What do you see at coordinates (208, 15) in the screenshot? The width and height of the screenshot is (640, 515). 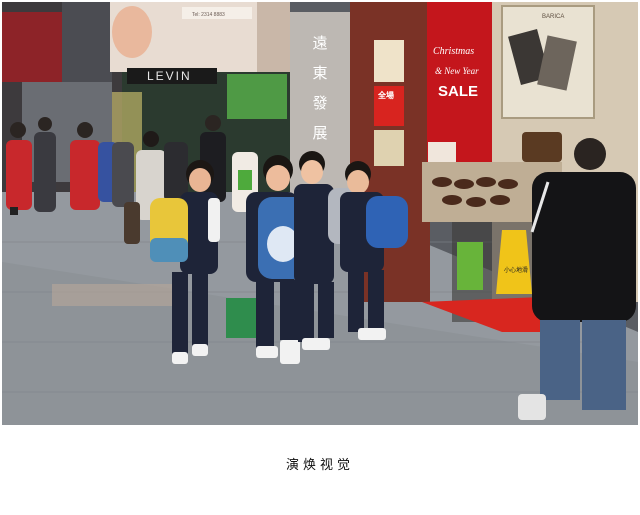 I see `billboard-contact-text: Tel: 2314 8883` at bounding box center [208, 15].